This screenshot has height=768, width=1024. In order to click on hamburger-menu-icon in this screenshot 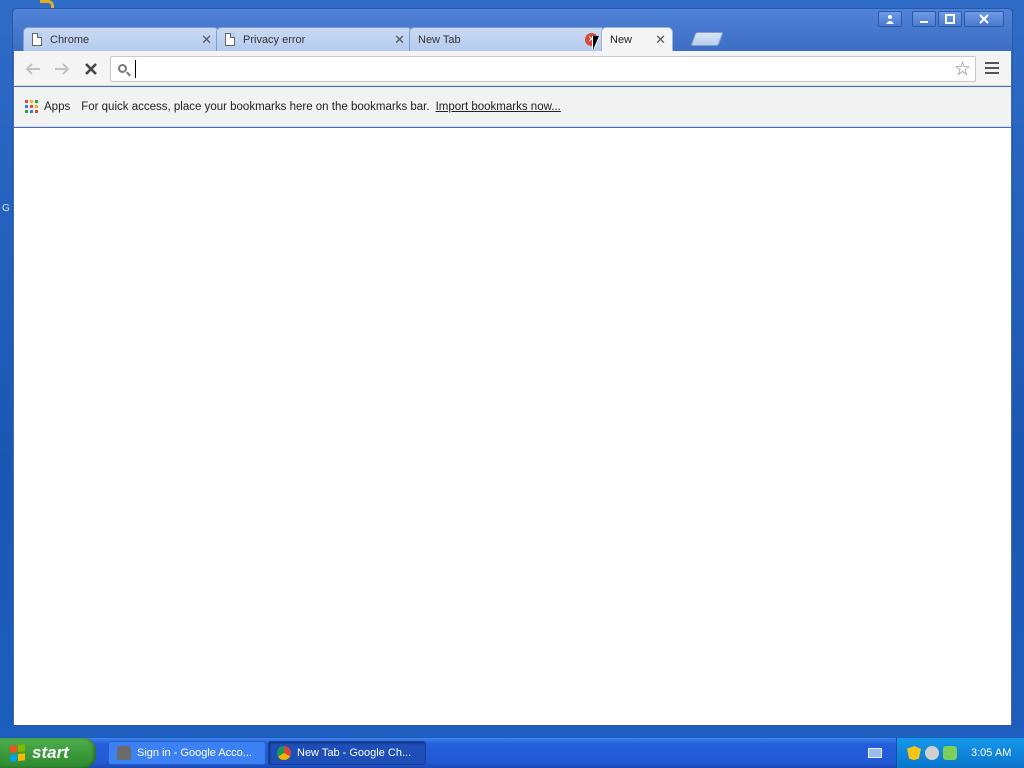, I will do `click(992, 69)`.